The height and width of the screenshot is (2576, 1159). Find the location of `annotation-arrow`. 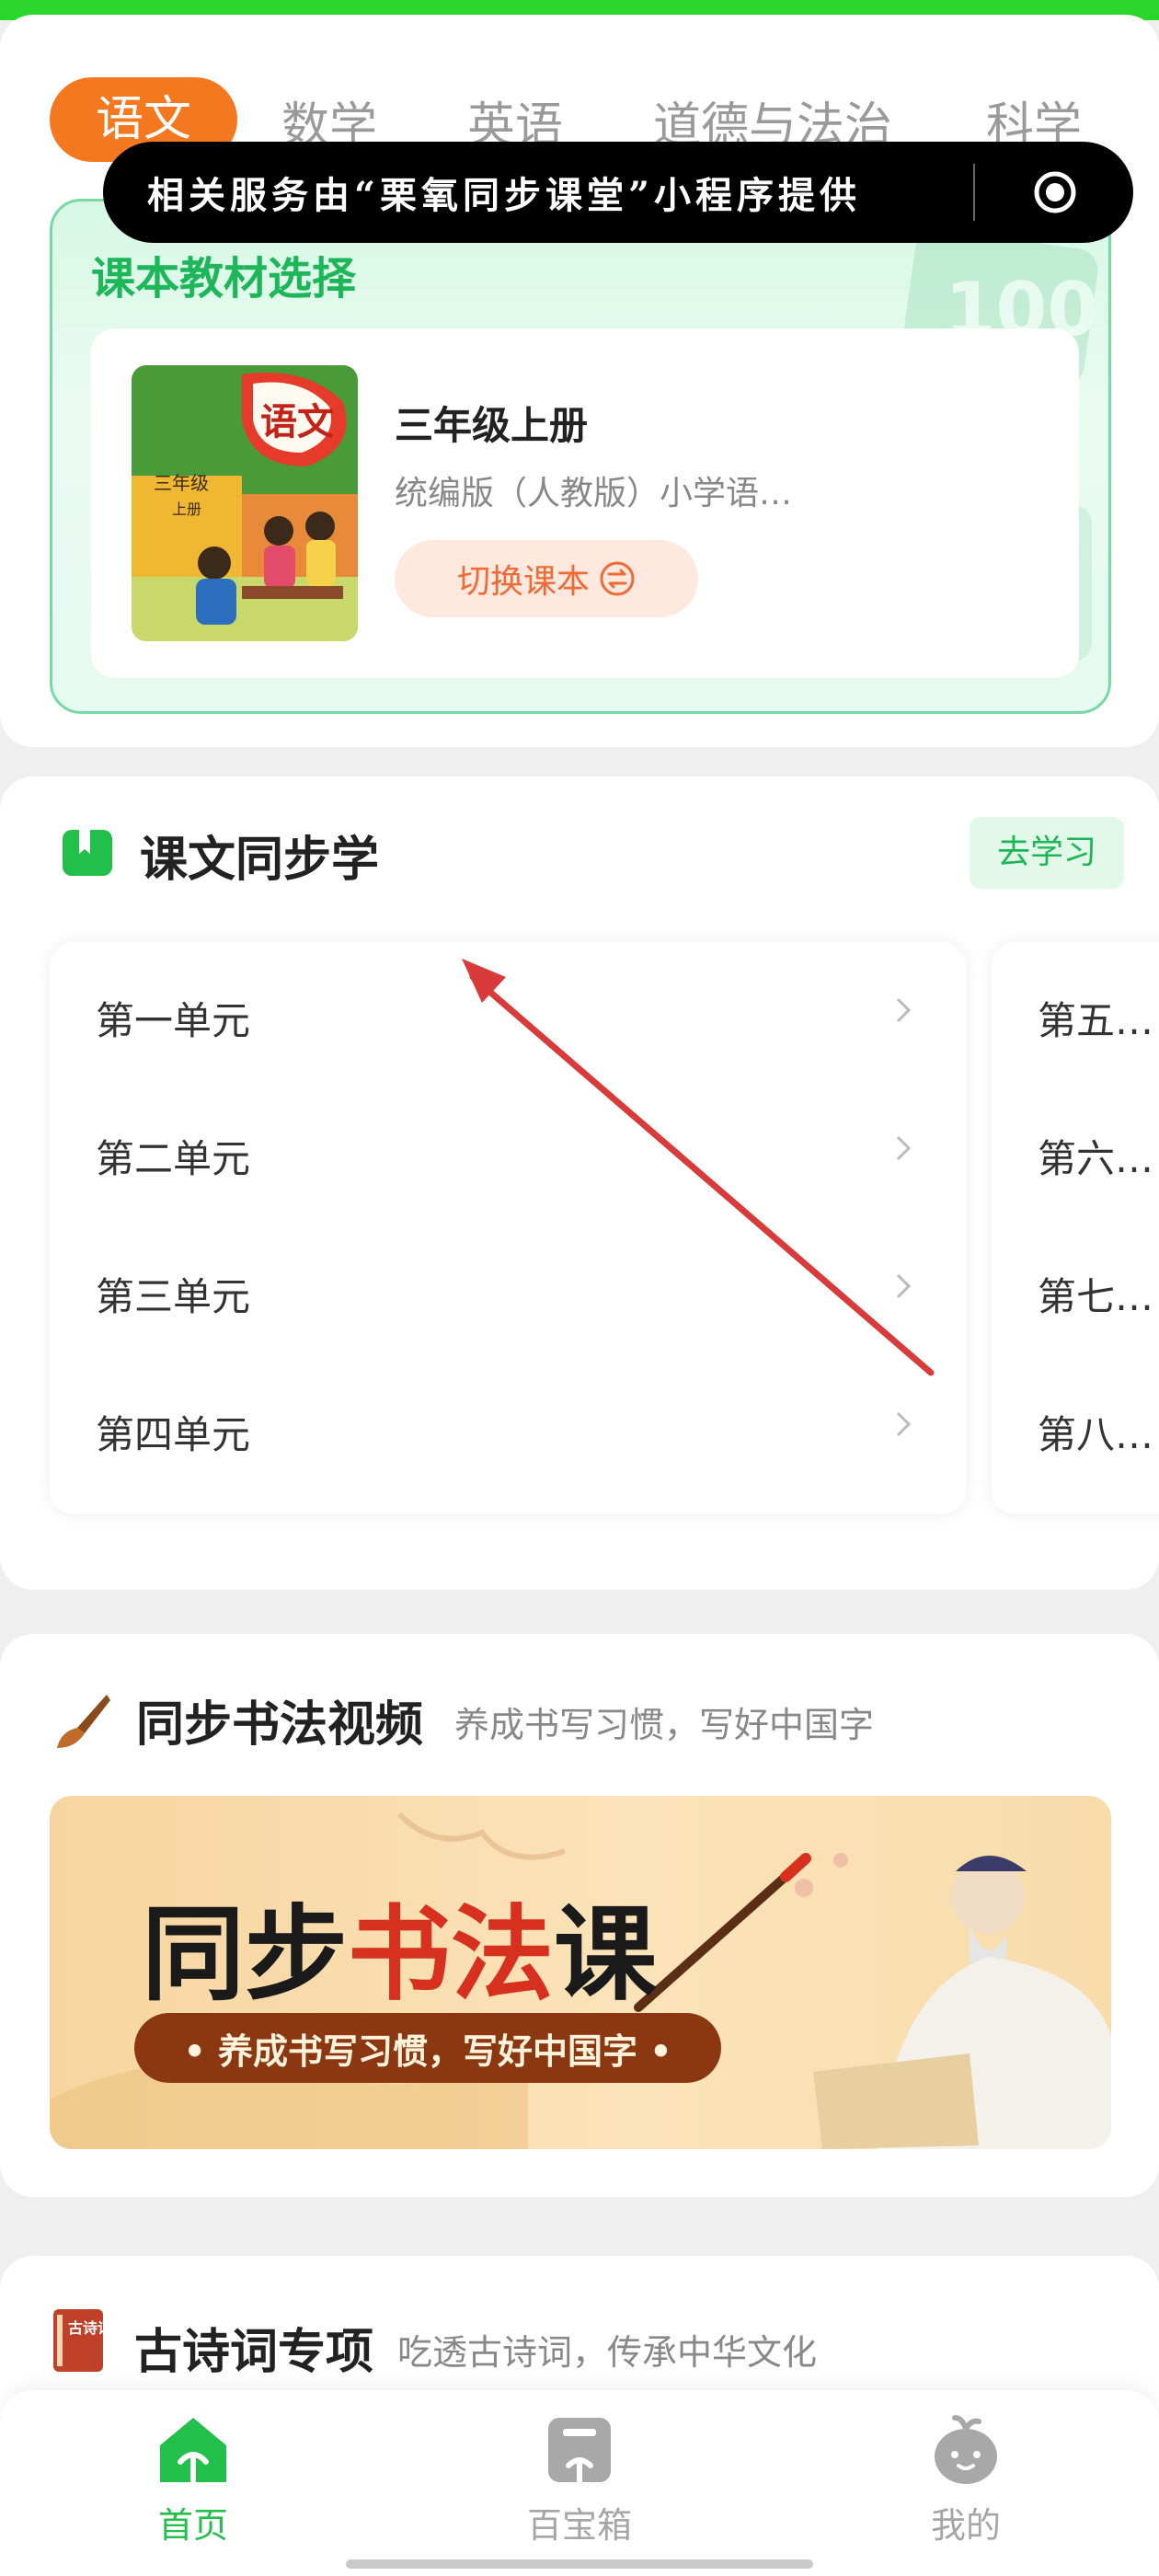

annotation-arrow is located at coordinates (698, 1167).